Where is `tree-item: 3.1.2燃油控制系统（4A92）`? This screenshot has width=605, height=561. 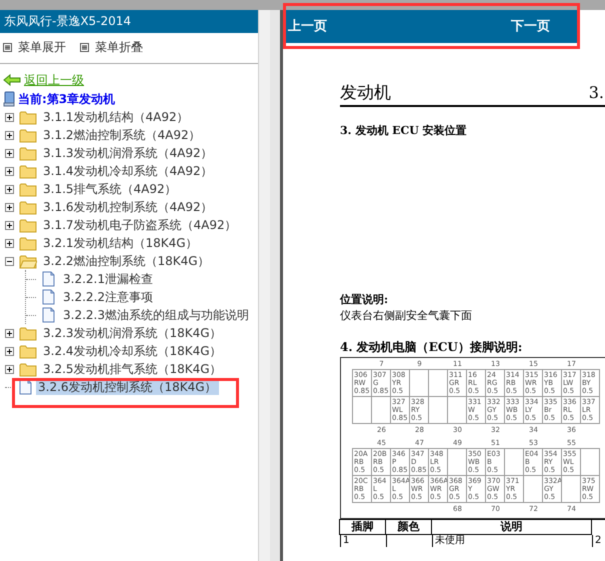 tree-item: 3.1.2燃油控制系统（4A92） is located at coordinates (122, 135).